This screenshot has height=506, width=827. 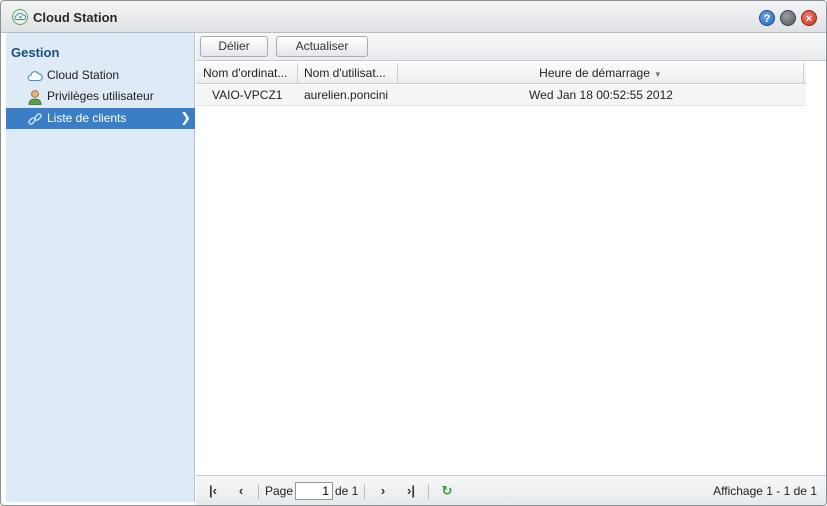 What do you see at coordinates (279, 491) in the screenshot?
I see `page-label: Page` at bounding box center [279, 491].